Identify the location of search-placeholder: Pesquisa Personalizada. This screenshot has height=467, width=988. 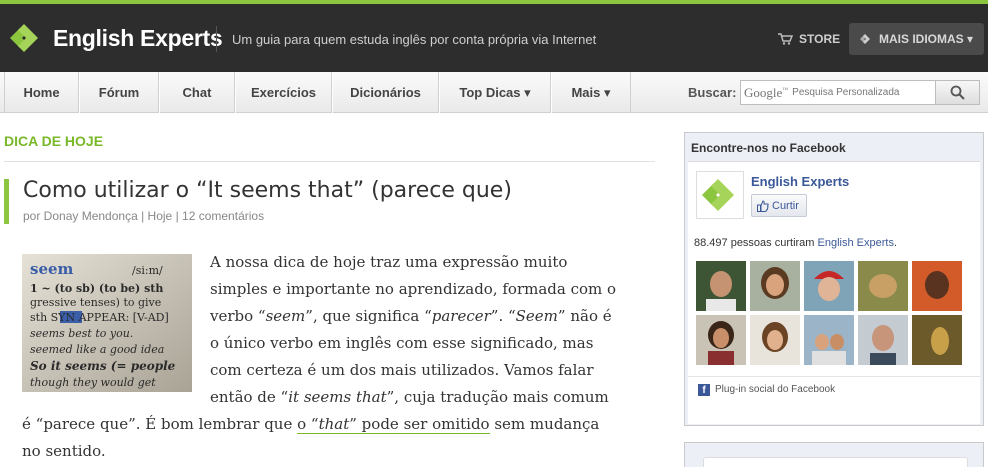
(846, 92).